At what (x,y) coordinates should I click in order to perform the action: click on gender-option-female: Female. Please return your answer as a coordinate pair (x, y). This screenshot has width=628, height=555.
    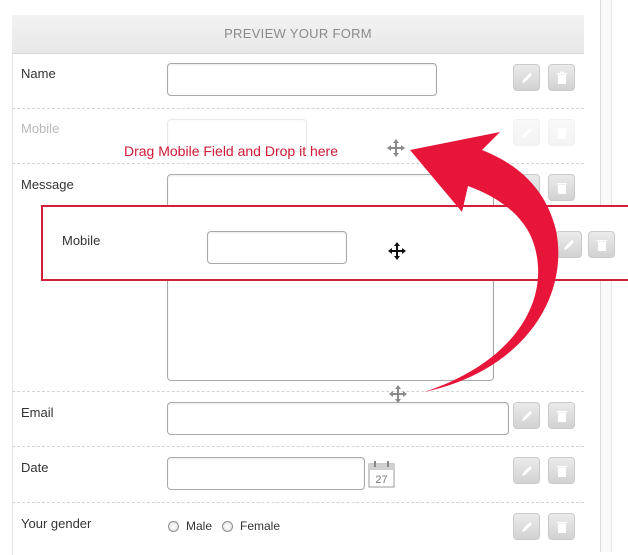
    Looking at the image, I should click on (260, 526).